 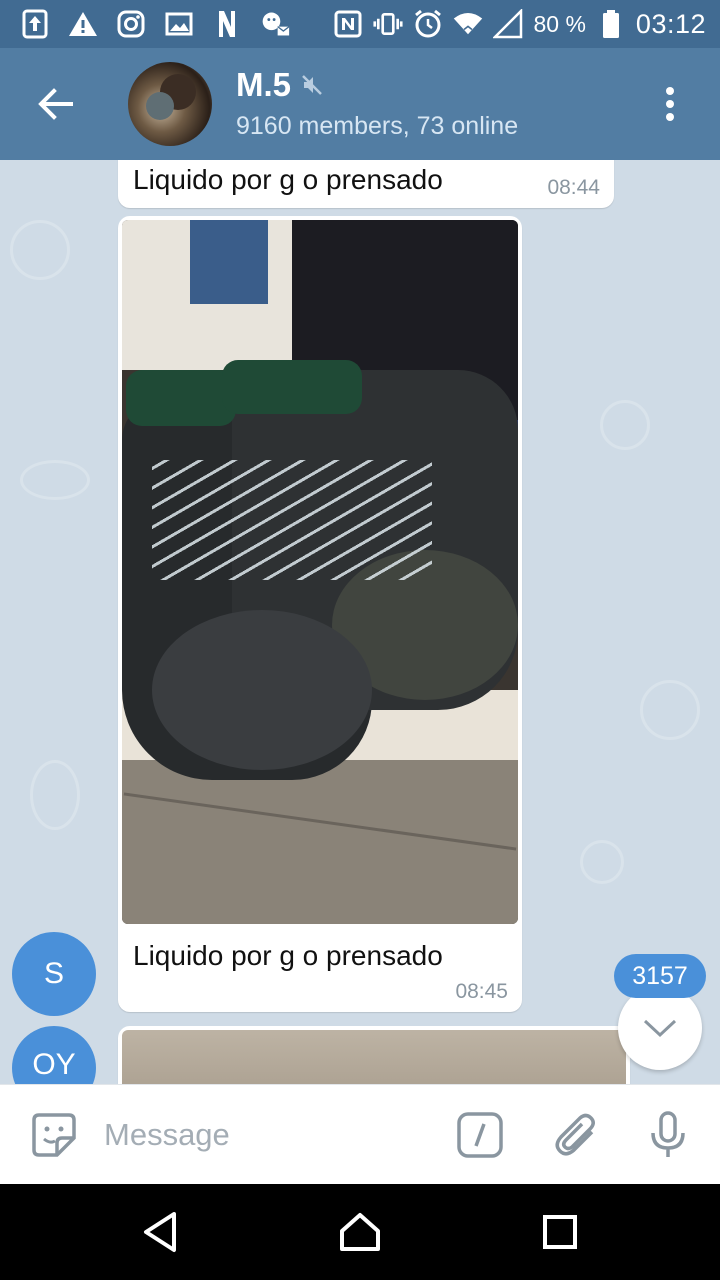 What do you see at coordinates (377, 126) in the screenshot?
I see `chat-subtitle: 9160 members, 73 online` at bounding box center [377, 126].